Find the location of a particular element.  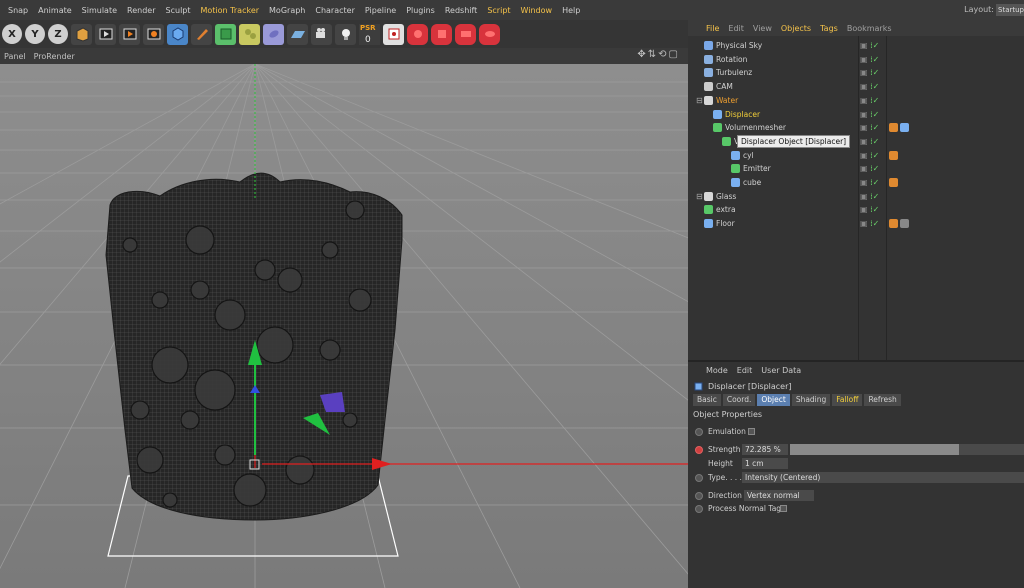

camera-icon is located at coordinates (321, 34).